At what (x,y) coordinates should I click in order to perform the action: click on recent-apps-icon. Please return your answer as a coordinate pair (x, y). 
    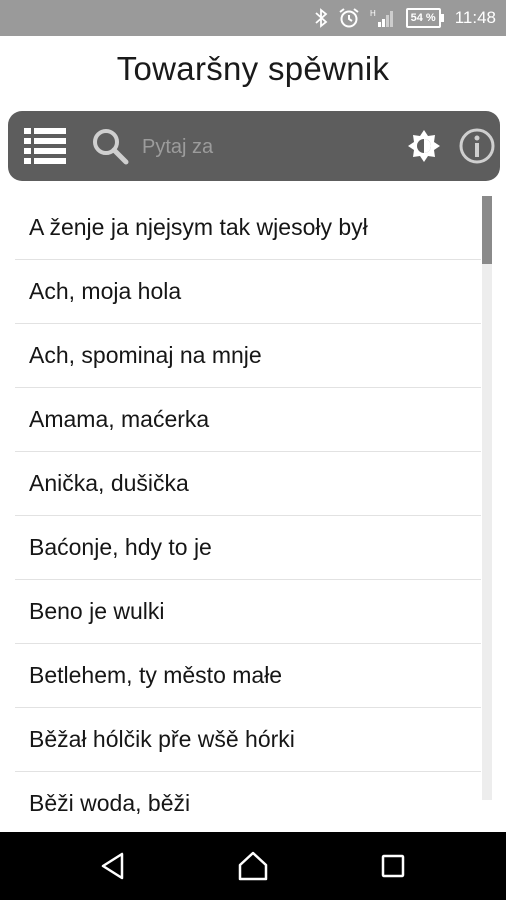
    Looking at the image, I should click on (393, 866).